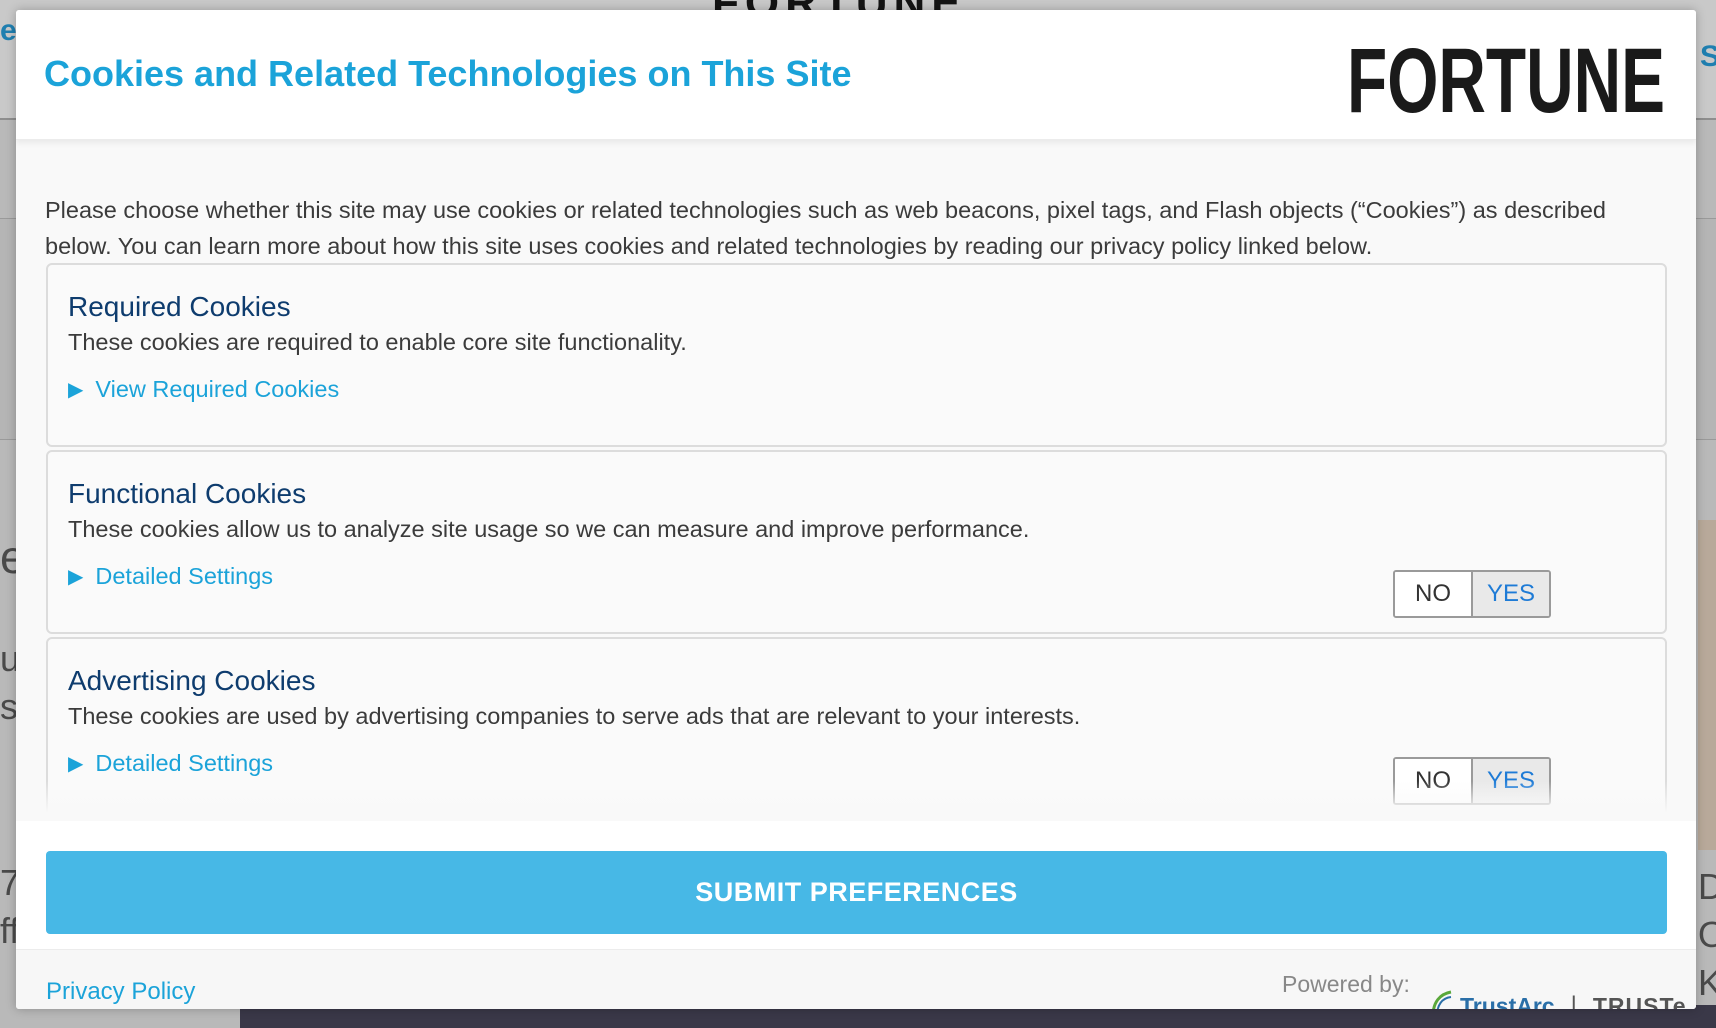 The height and width of the screenshot is (1028, 1716). I want to click on background-text-fragment: De, so click(1707, 886).